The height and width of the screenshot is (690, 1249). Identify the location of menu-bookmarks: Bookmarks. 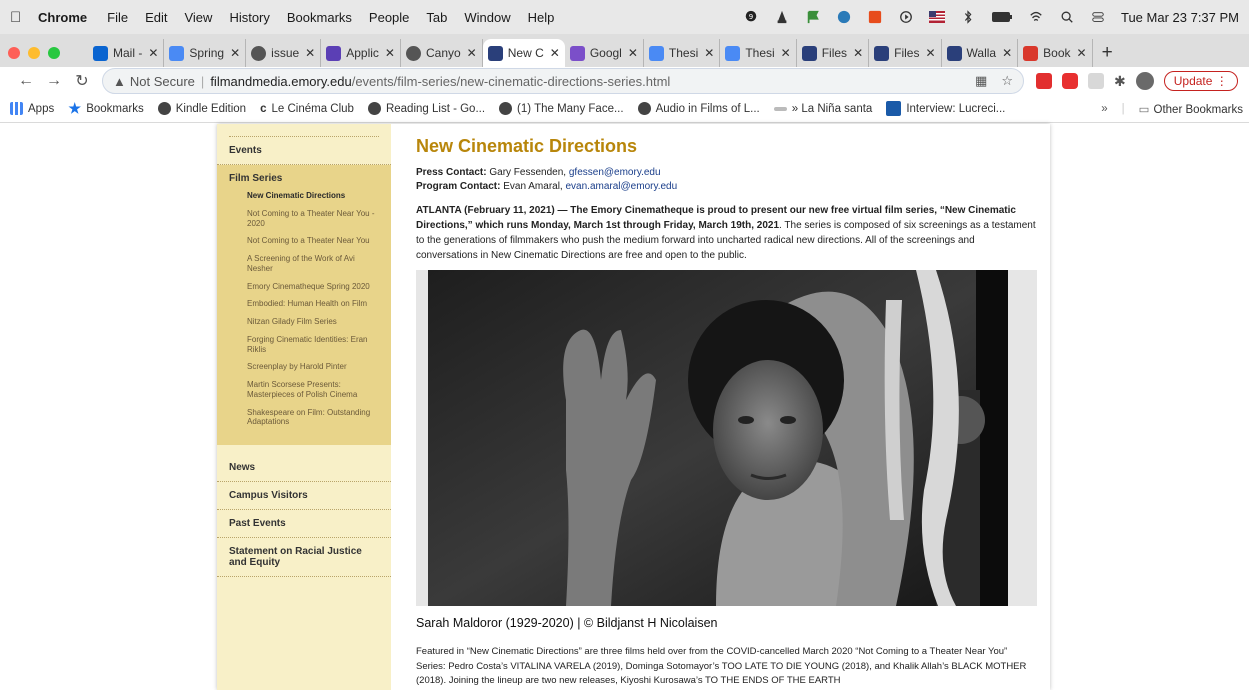
(319, 17).